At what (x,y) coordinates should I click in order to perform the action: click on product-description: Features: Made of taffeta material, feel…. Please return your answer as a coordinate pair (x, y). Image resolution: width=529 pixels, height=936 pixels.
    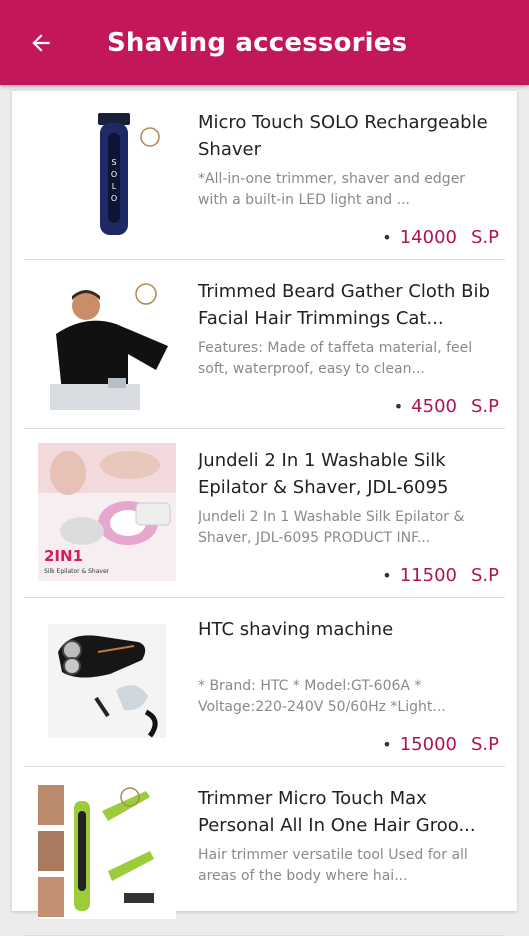
    Looking at the image, I should click on (335, 358).